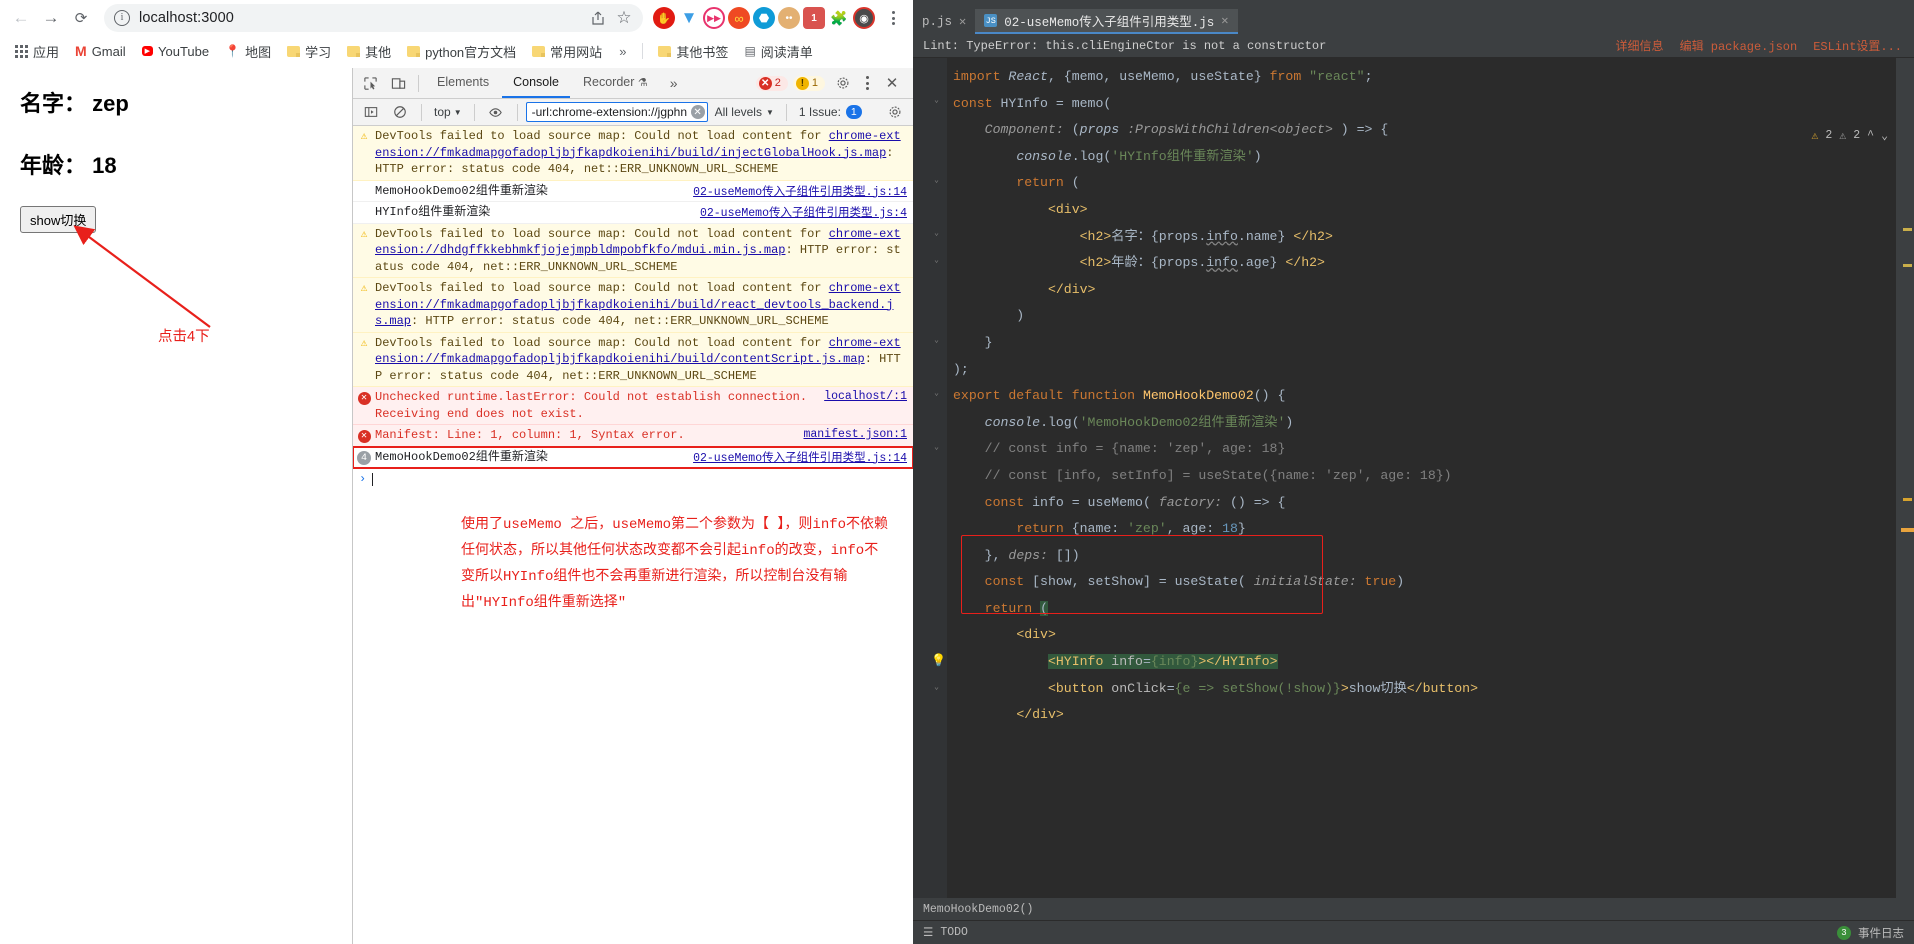 The image size is (1914, 944). Describe the element at coordinates (1881, 933) in the screenshot. I see `event-log-label: 事件日志` at that location.